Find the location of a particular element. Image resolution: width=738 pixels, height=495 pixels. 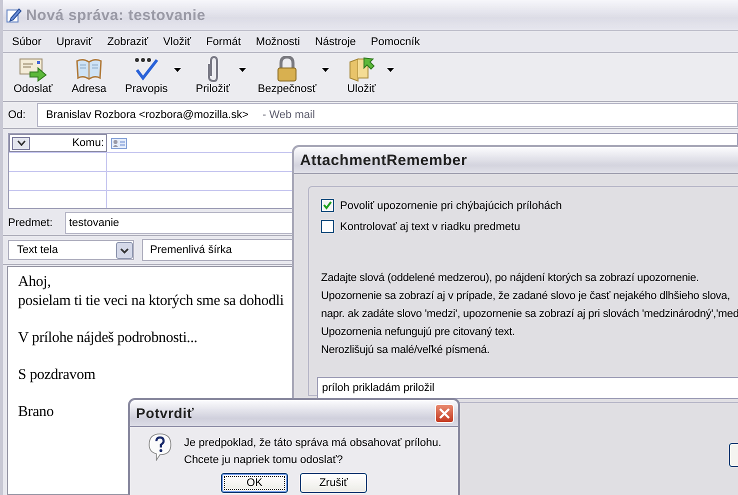

description-text: Nerozlišujú sa malé/veľké písmená. is located at coordinates (405, 350).